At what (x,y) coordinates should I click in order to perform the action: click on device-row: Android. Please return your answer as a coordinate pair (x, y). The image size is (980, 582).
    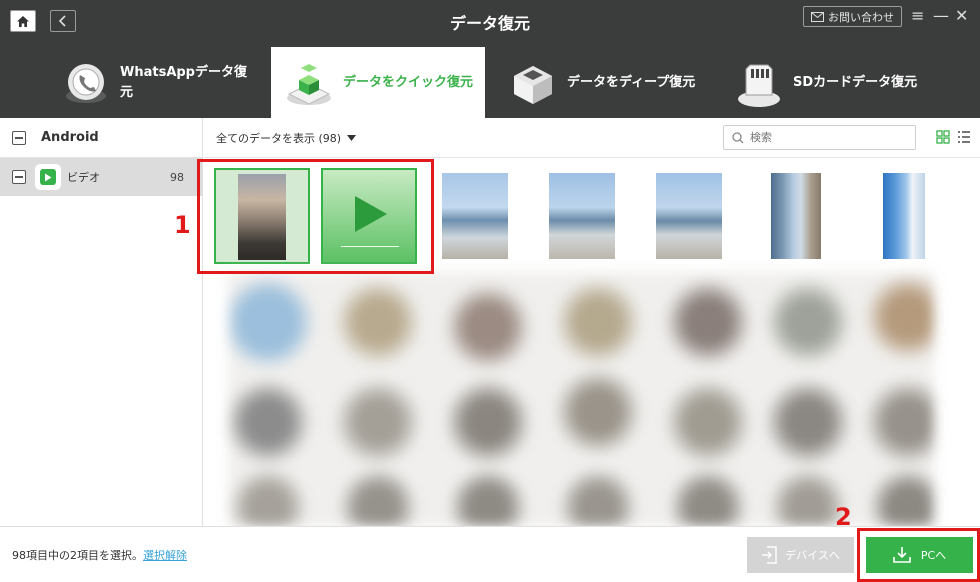
    Looking at the image, I should click on (101, 138).